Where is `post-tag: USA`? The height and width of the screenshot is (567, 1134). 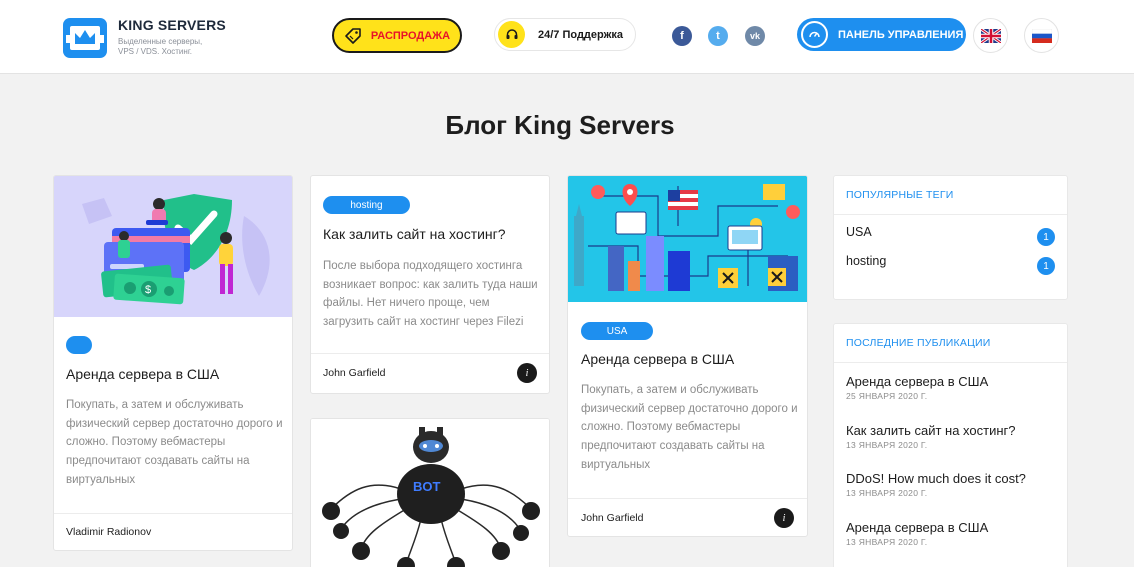 post-tag: USA is located at coordinates (617, 331).